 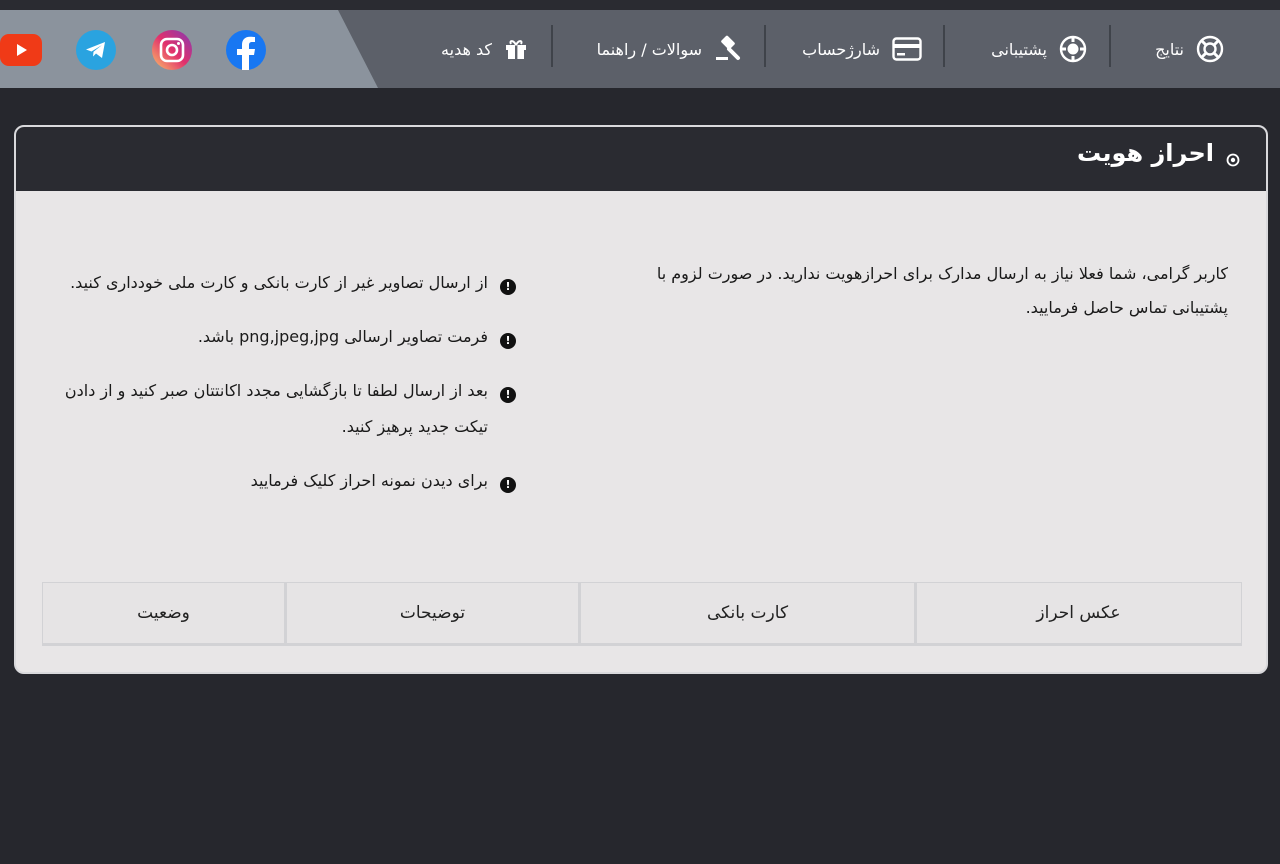 I want to click on gift-icon, so click(x=516, y=49).